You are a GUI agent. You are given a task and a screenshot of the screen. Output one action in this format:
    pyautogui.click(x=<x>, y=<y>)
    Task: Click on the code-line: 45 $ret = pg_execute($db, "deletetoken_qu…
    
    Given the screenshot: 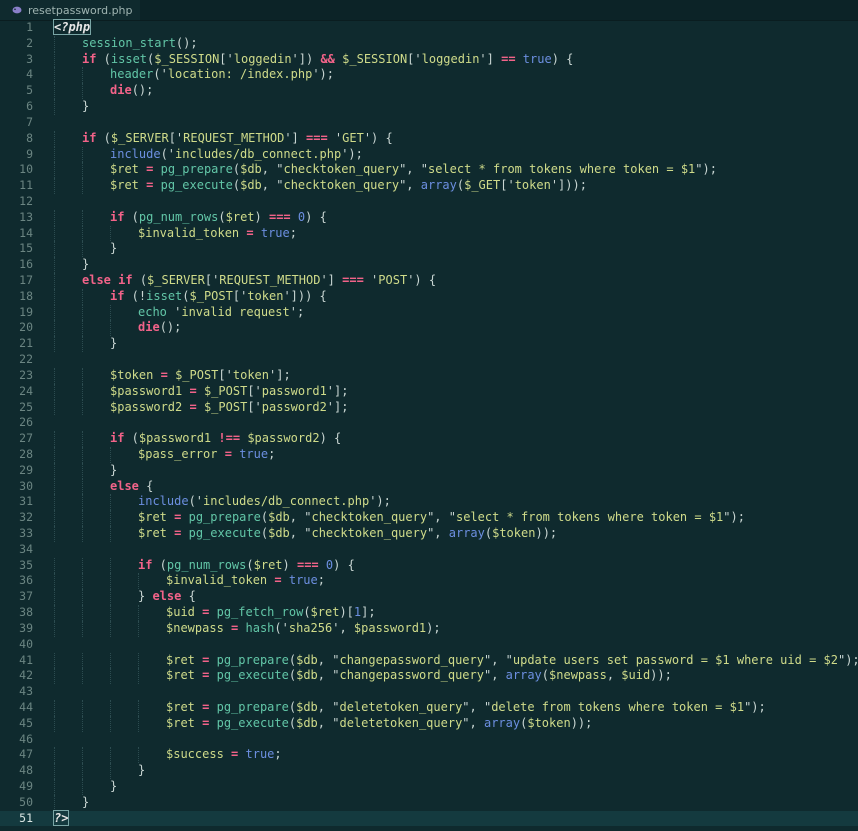 What is the action you would take?
    pyautogui.click(x=429, y=723)
    